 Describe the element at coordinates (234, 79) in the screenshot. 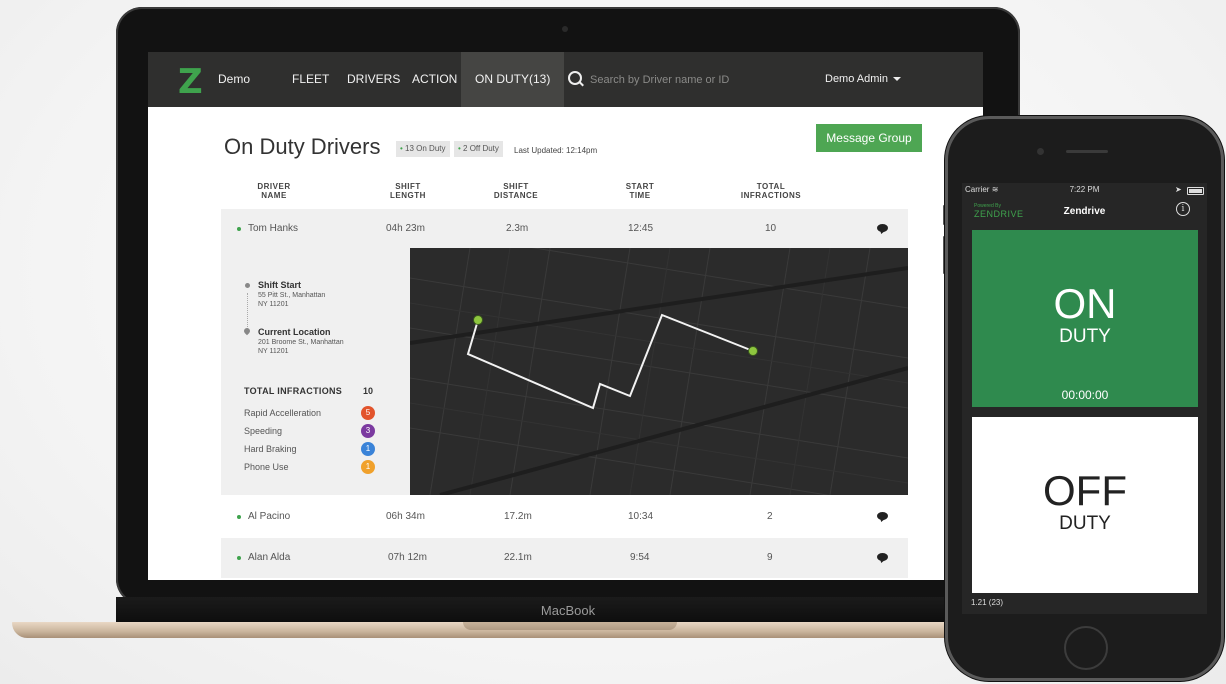

I see `nav-app-name: Demo` at that location.